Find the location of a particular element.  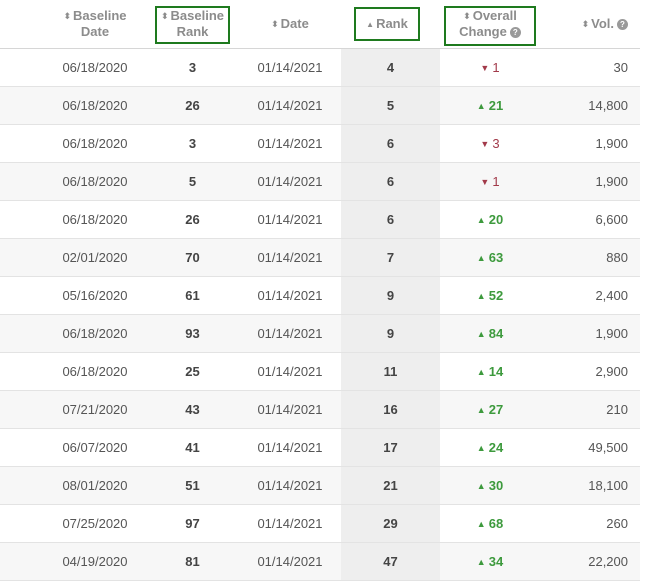

overall-change-cell: ▲ 14 is located at coordinates (490, 371).